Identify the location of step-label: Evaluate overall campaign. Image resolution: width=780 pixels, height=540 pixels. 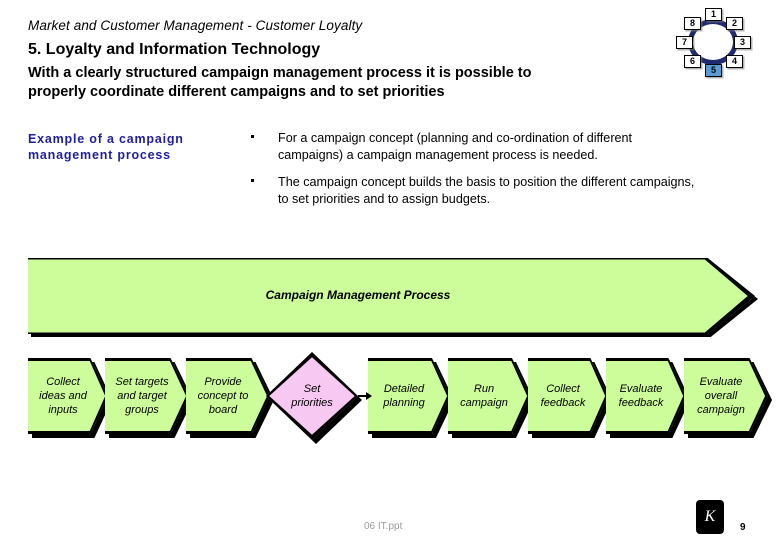
(726, 396).